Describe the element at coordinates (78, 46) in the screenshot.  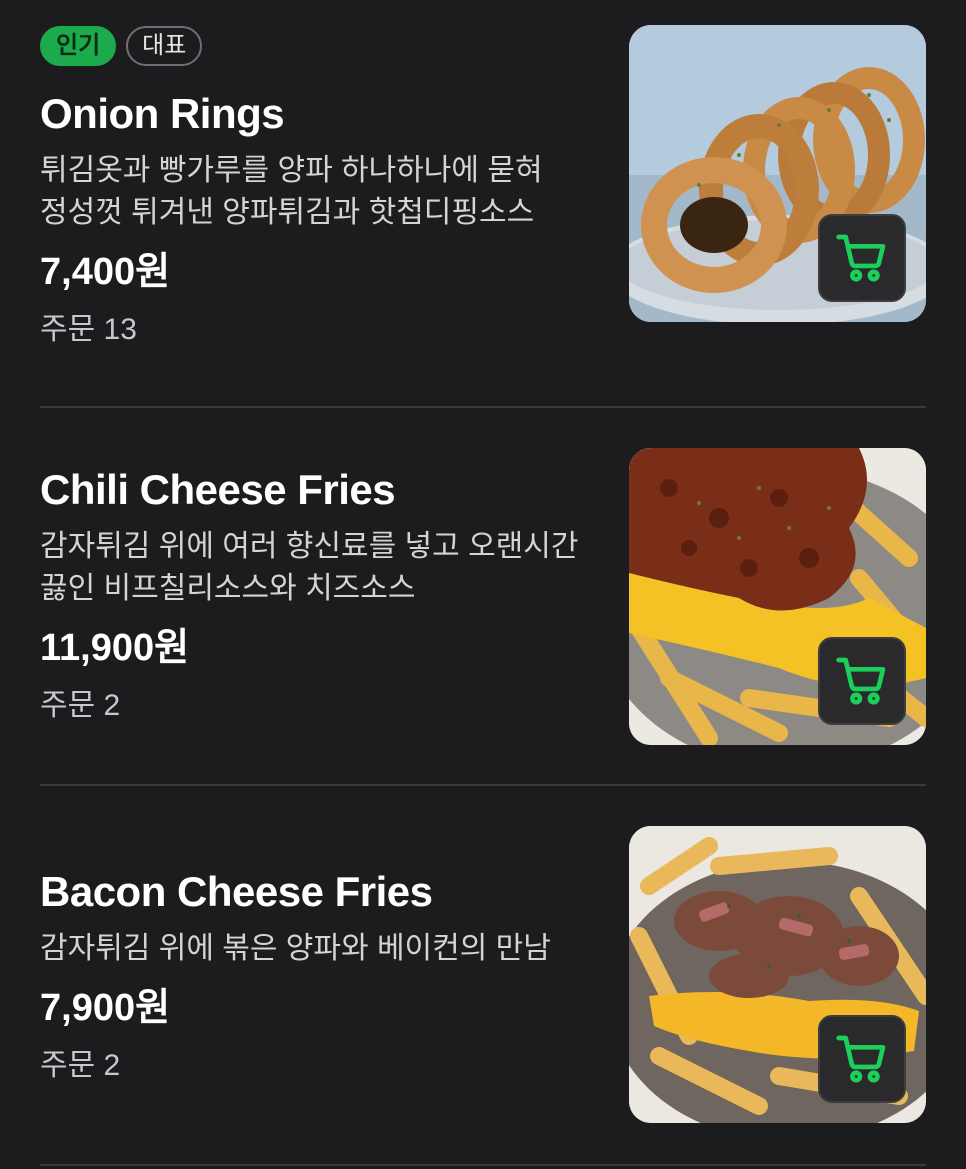
I see `popular-badge: 인기` at that location.